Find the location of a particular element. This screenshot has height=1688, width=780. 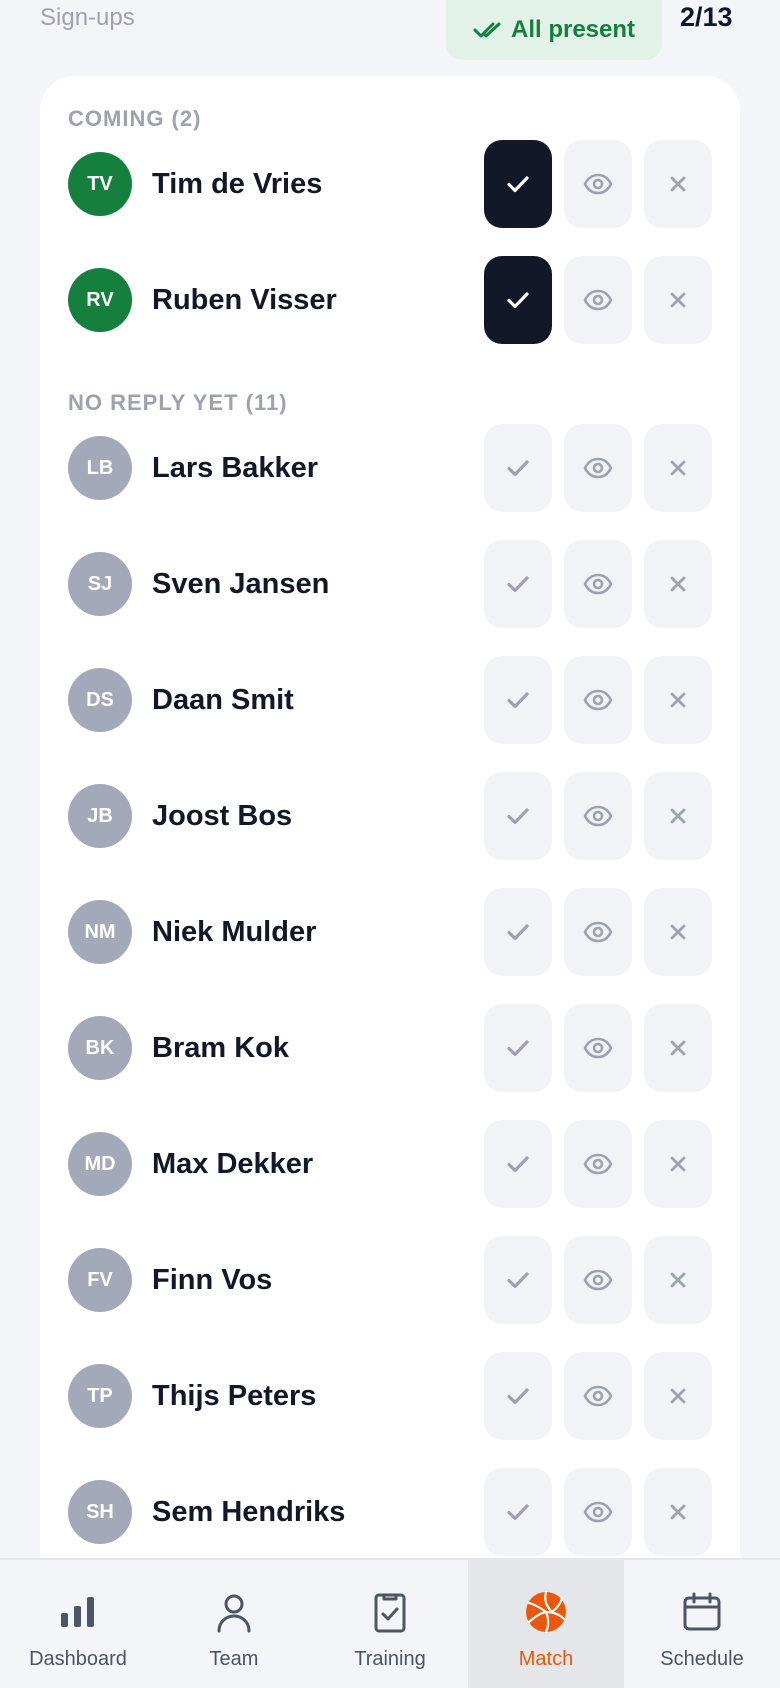

player-row: FV Finn Vos is located at coordinates (390, 1280).